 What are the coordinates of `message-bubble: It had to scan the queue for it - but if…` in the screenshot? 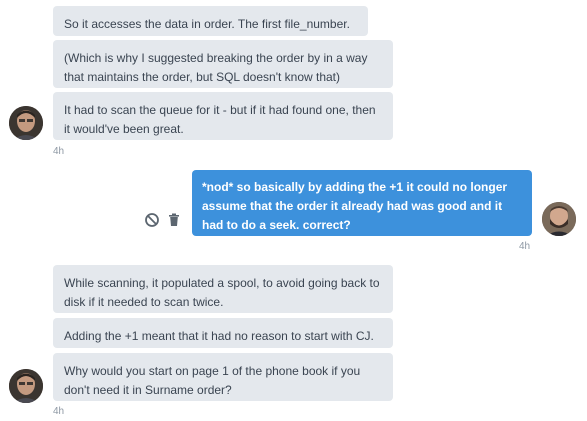 It's located at (223, 116).